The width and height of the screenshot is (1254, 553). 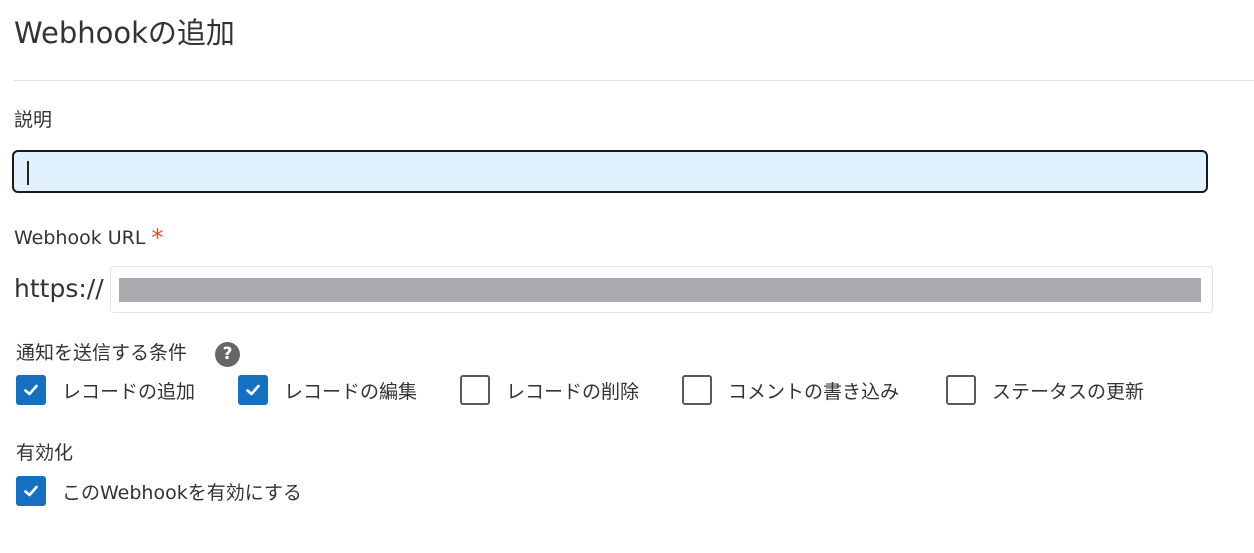 What do you see at coordinates (80, 238) in the screenshot?
I see `webhook-url-label-text: Webhook URL` at bounding box center [80, 238].